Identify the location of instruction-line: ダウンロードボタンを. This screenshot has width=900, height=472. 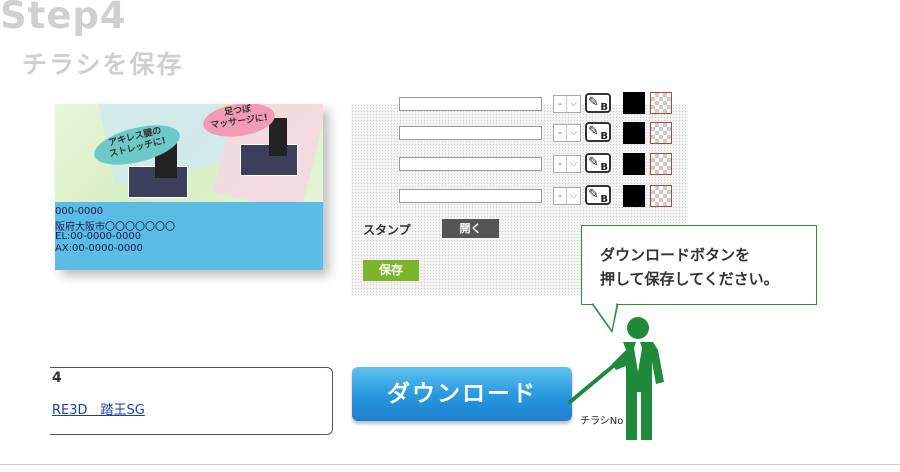
(675, 255).